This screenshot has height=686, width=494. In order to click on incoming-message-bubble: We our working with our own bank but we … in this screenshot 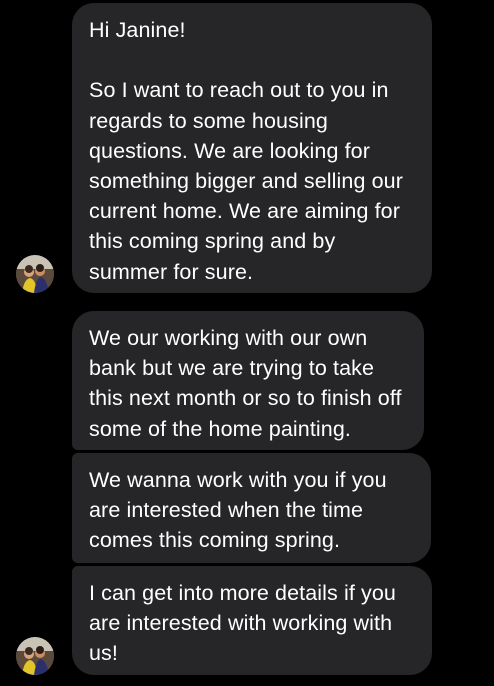, I will do `click(248, 380)`.